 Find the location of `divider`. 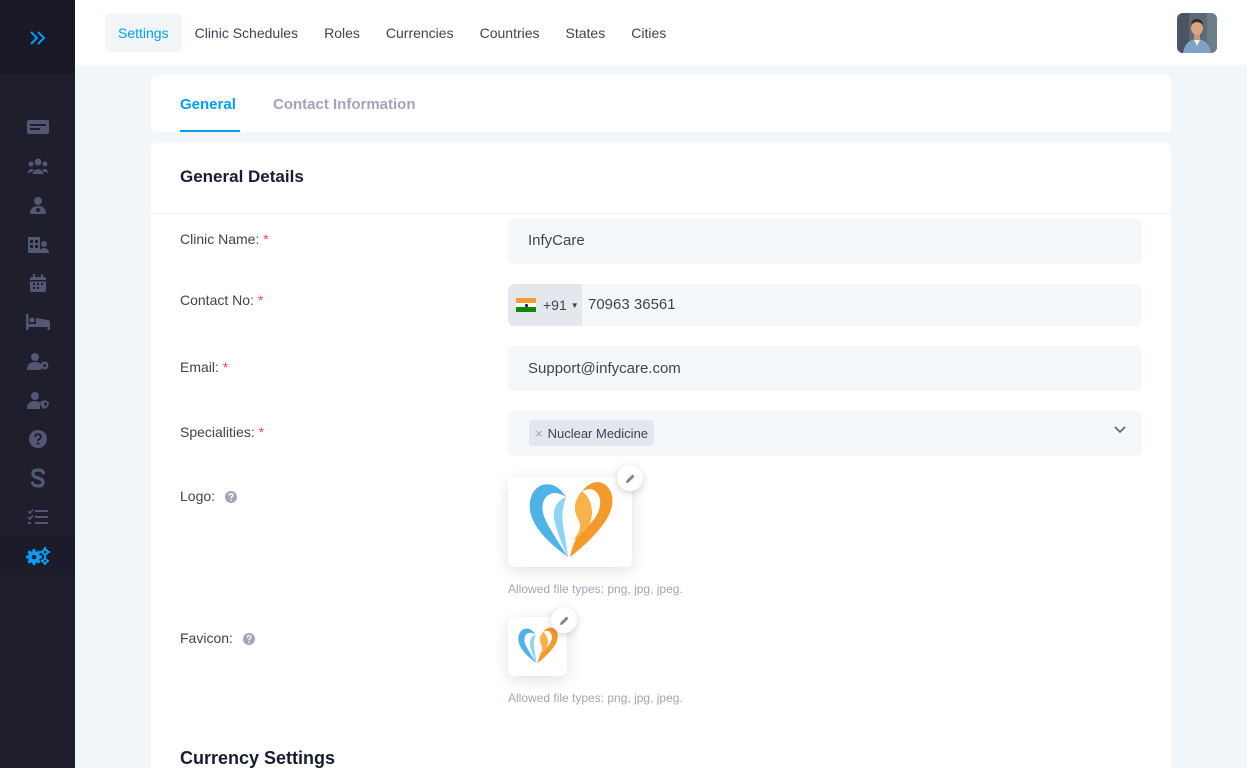

divider is located at coordinates (661, 213).